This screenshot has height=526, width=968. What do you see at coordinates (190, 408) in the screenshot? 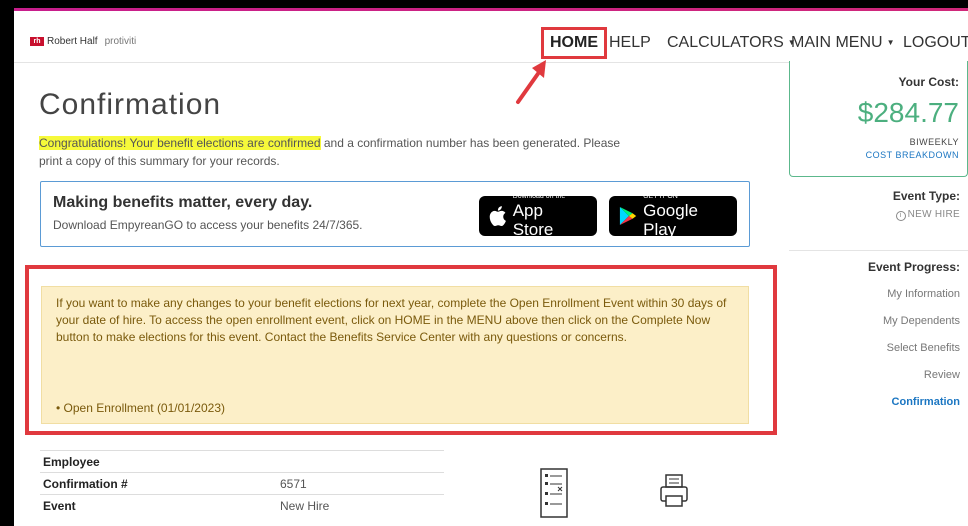
I see `bullet-date: (01/01/2023)` at bounding box center [190, 408].